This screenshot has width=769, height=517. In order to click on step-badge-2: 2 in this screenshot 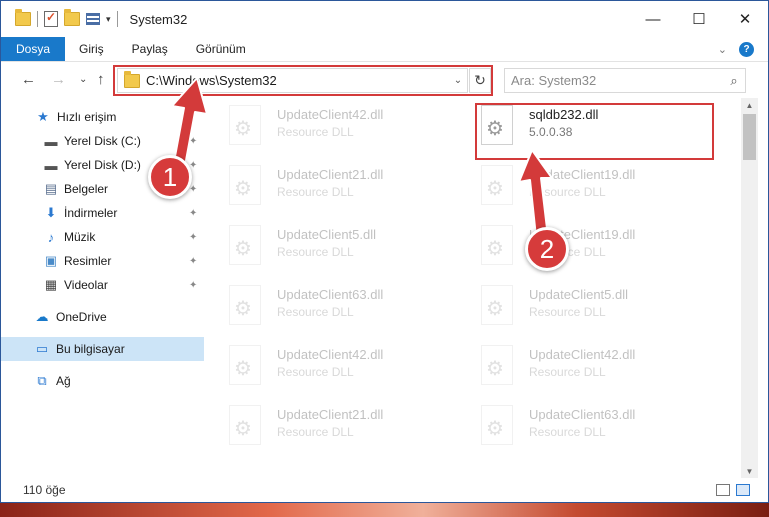, I will do `click(547, 249)`.